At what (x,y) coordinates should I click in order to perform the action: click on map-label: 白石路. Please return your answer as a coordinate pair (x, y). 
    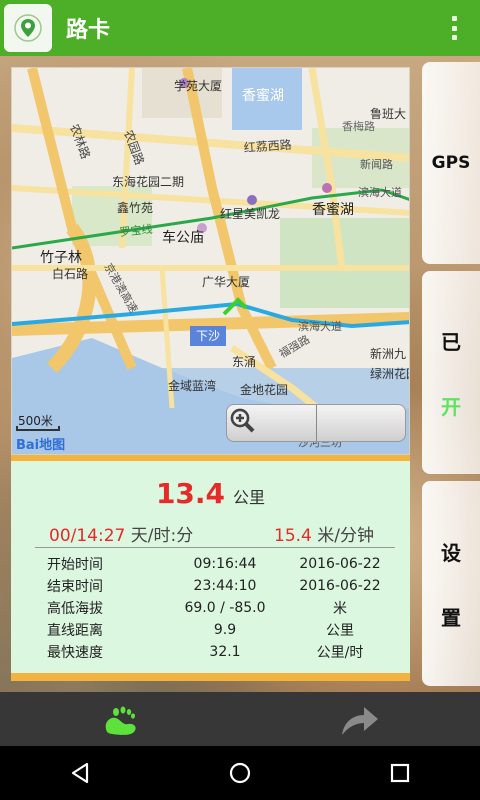
    Looking at the image, I should click on (70, 273).